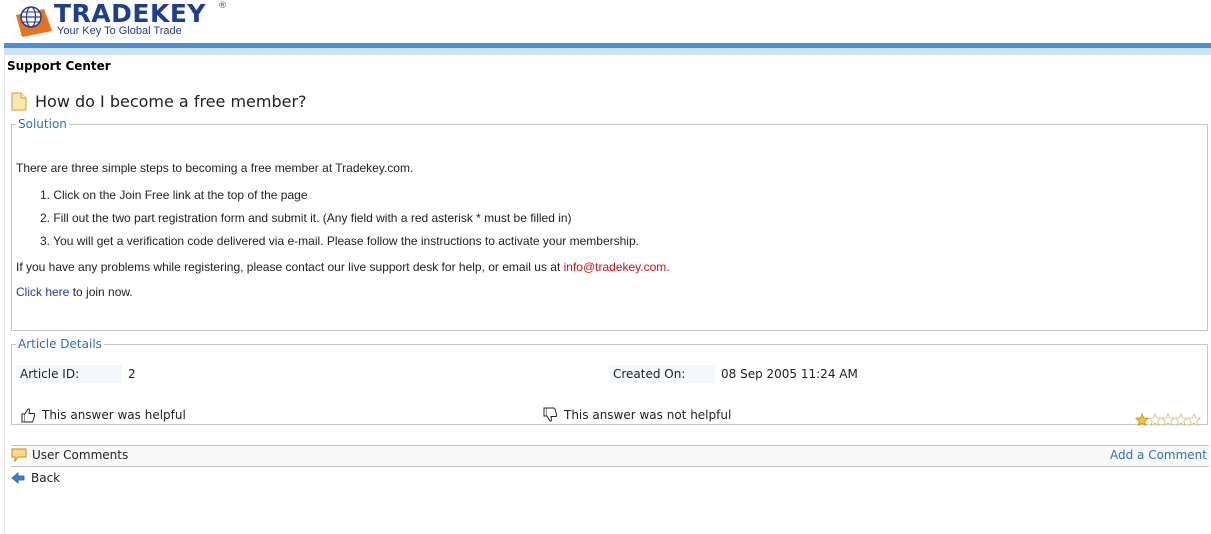 Image resolution: width=1211 pixels, height=534 pixels. I want to click on globe-key-icon, so click(34, 21).